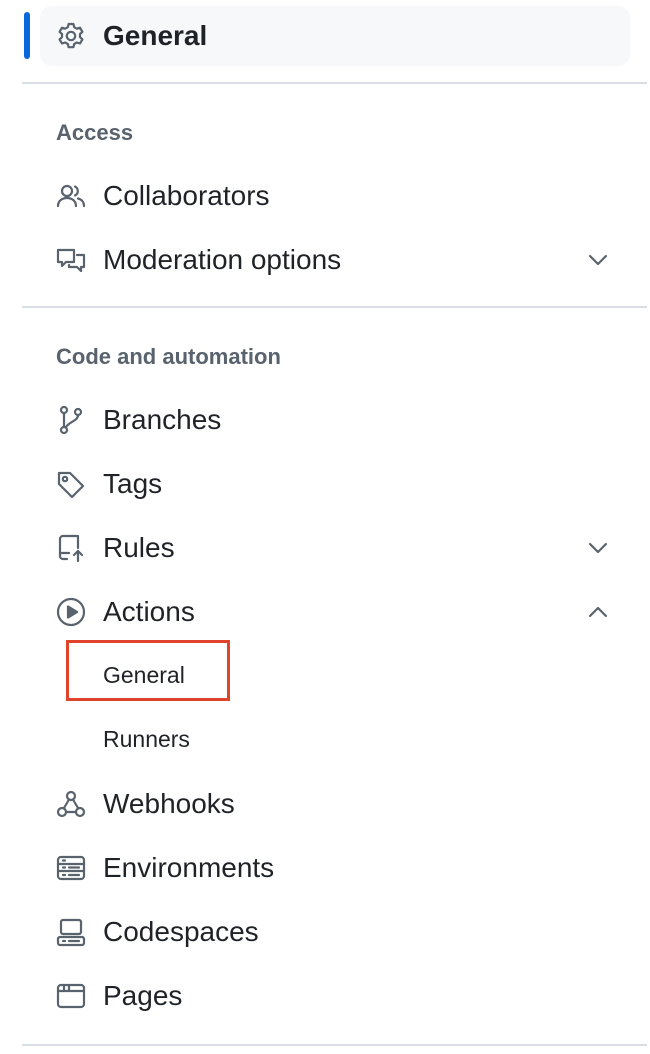 The height and width of the screenshot is (1054, 650). Describe the element at coordinates (133, 483) in the screenshot. I see `sidebar-item-label: Tags` at that location.